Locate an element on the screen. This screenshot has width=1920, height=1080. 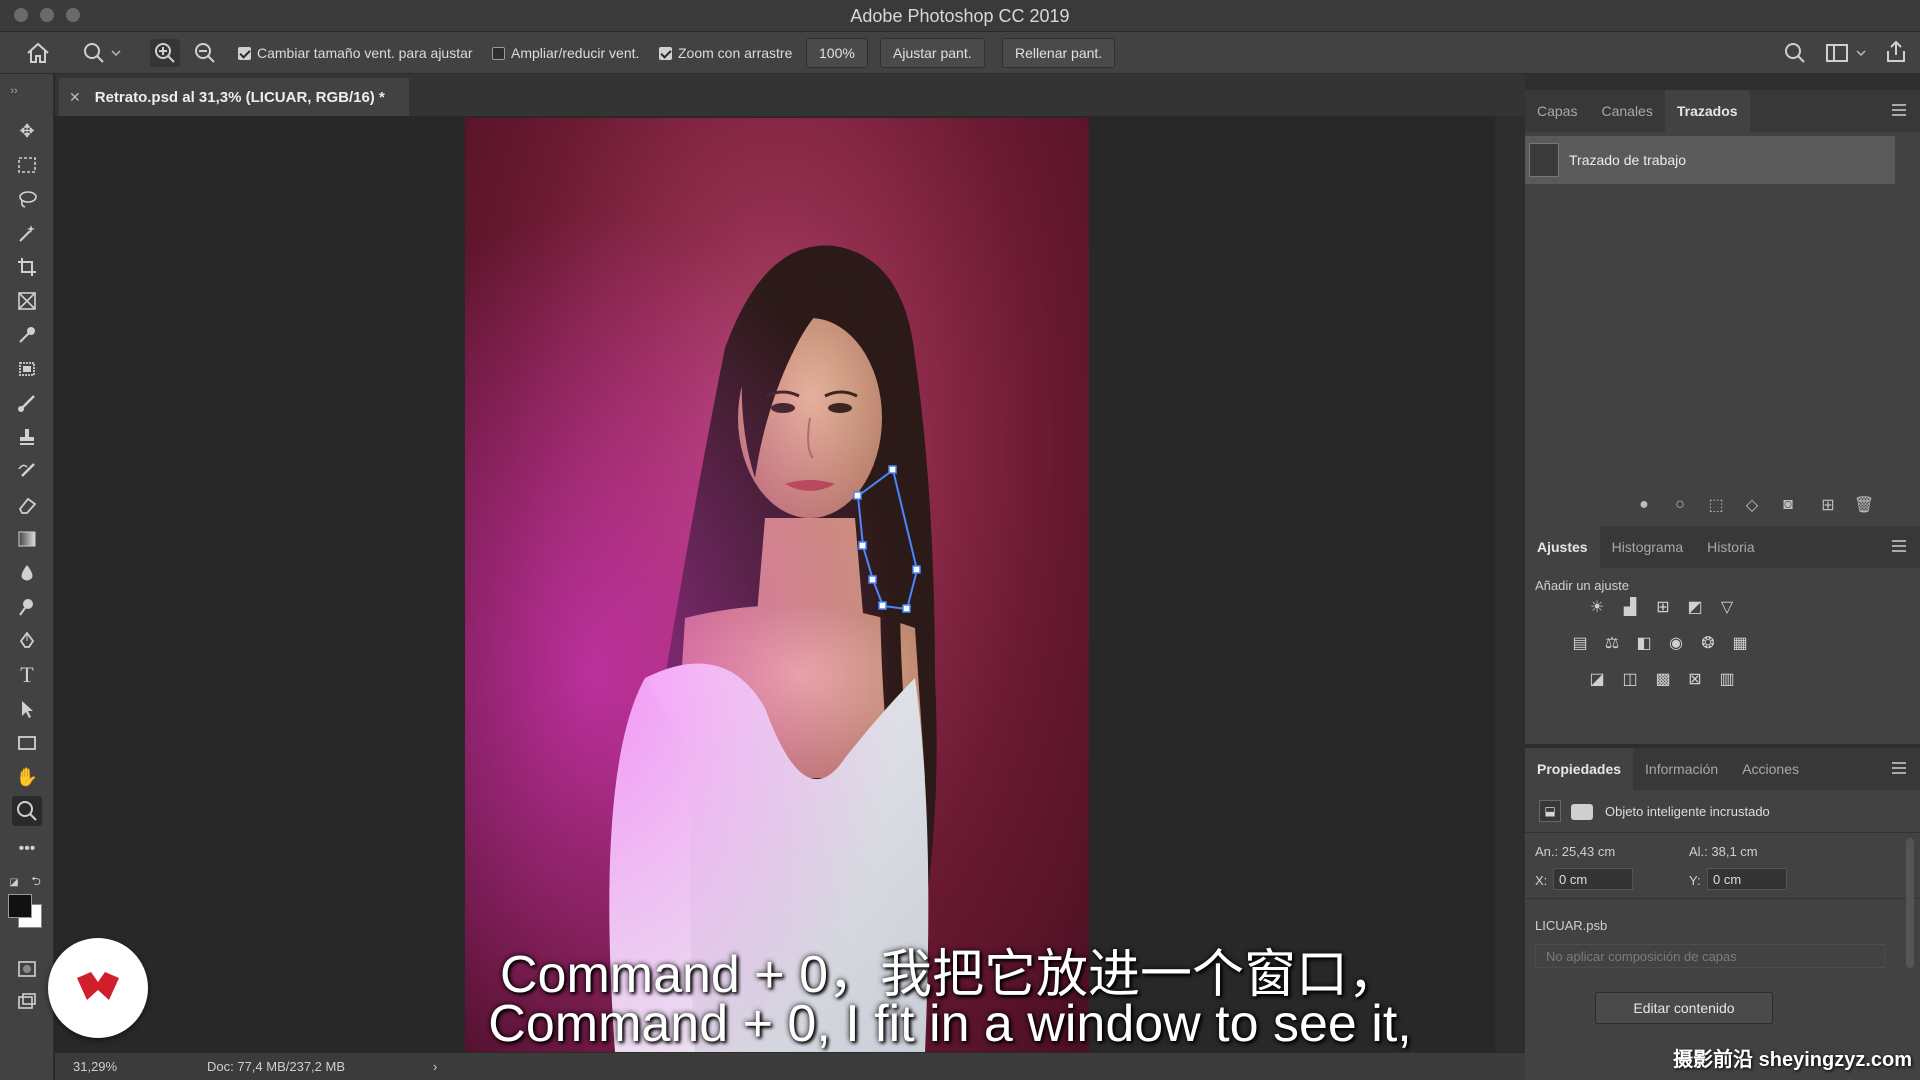
search-icon is located at coordinates (1795, 53).